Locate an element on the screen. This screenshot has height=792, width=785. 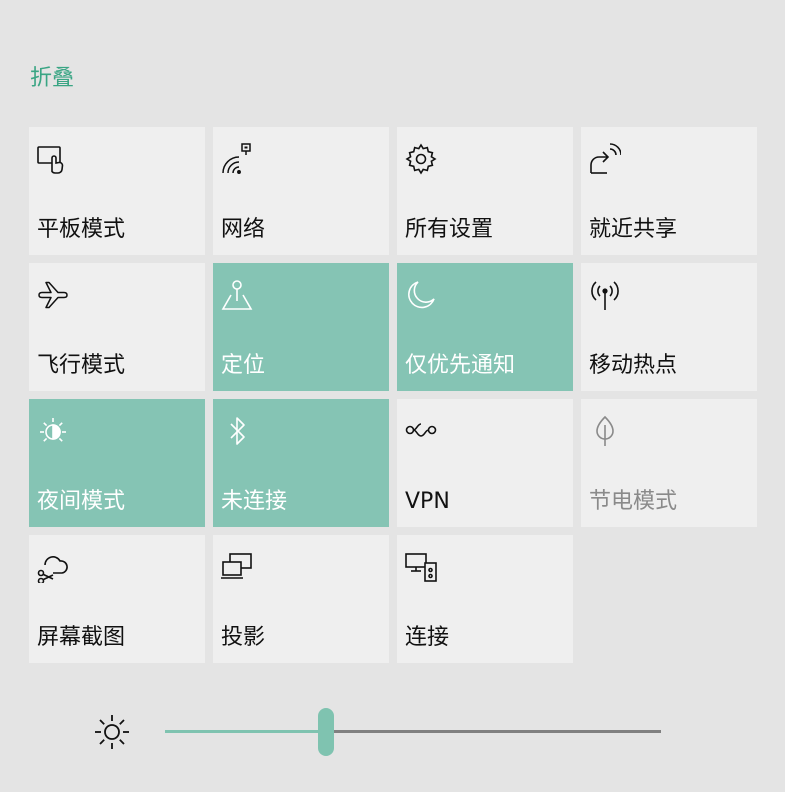
tile-label: 节电模式 is located at coordinates (633, 501).